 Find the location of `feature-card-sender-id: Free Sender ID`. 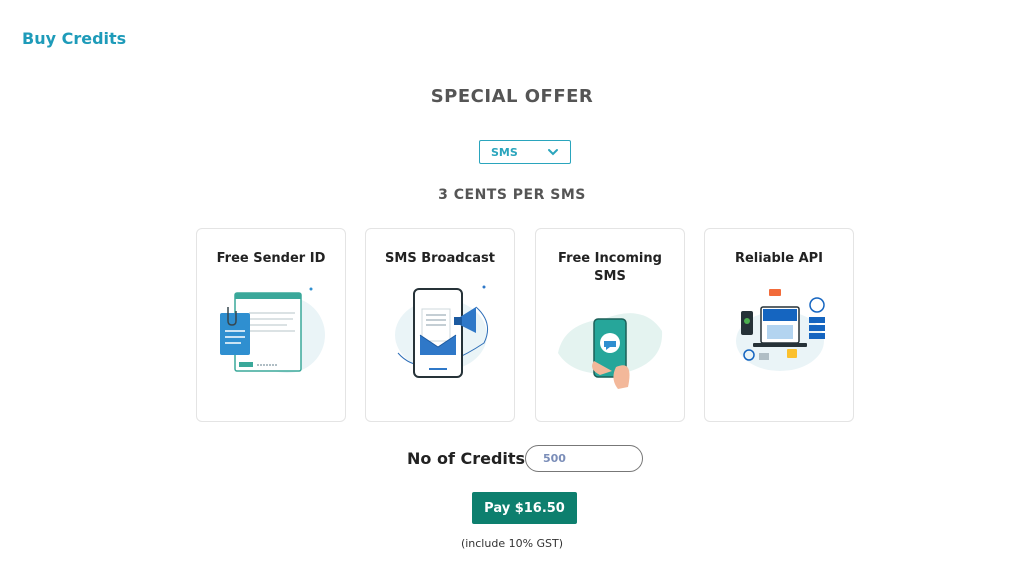

feature-card-sender-id: Free Sender ID is located at coordinates (271, 325).